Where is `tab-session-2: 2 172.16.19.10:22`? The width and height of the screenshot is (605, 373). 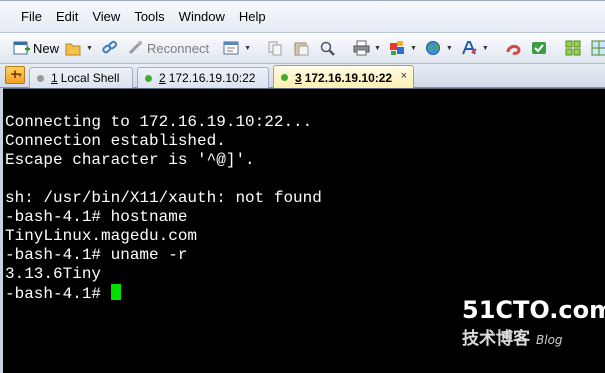
tab-session-2: 2 172.16.19.10:22 is located at coordinates (203, 77).